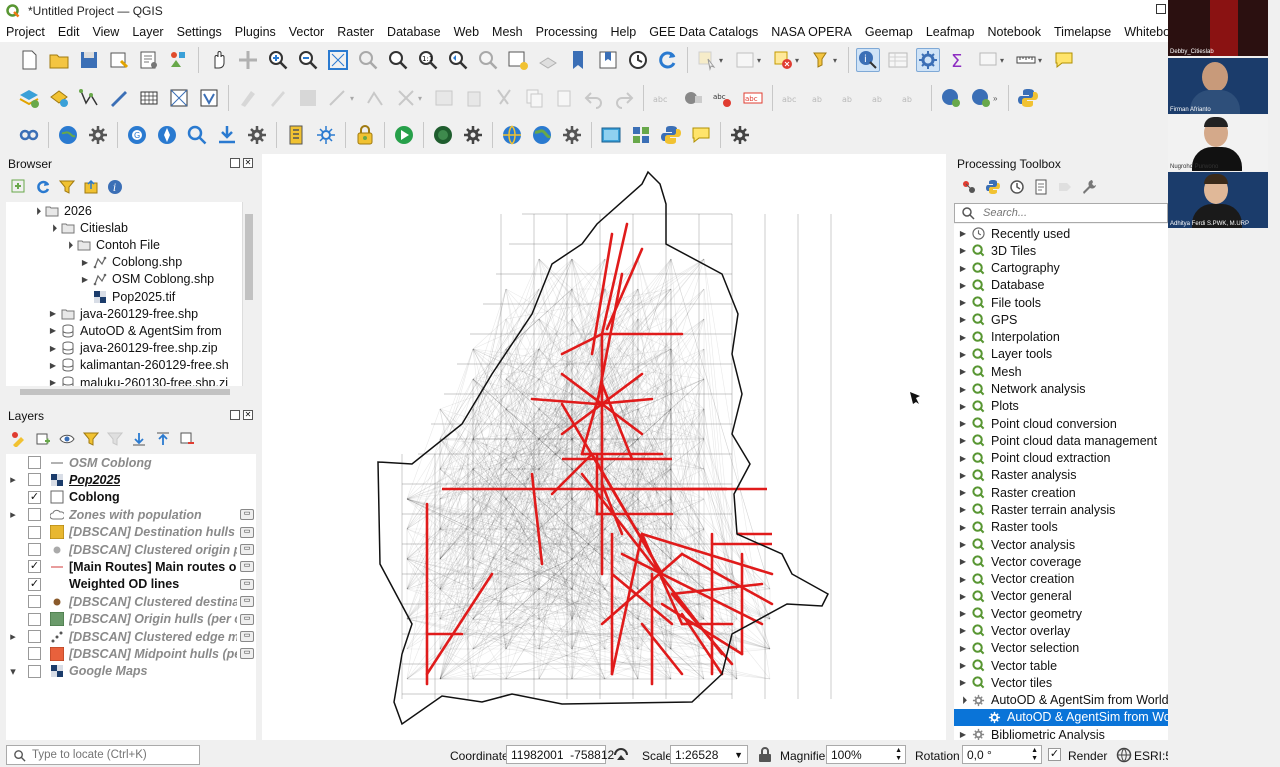 Image resolution: width=1280 pixels, height=767 pixels. What do you see at coordinates (139, 439) in the screenshot?
I see `expand-all-icon` at bounding box center [139, 439].